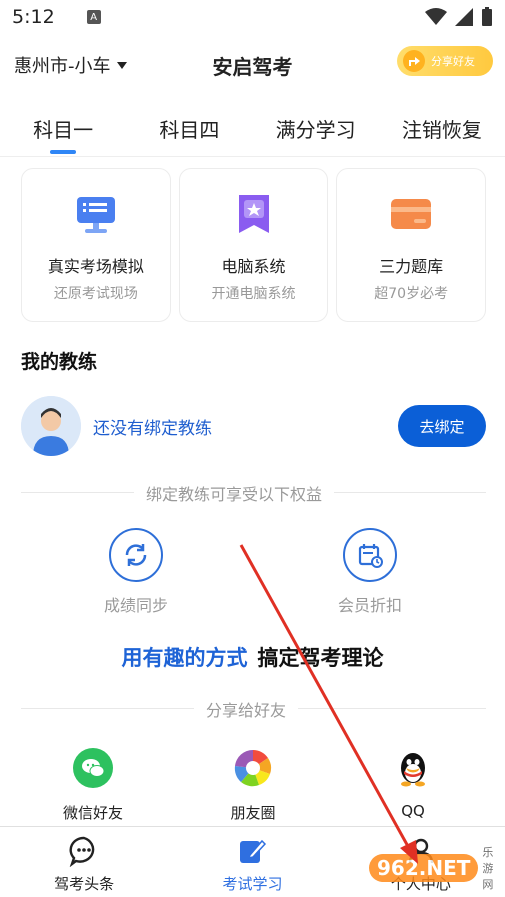  Describe the element at coordinates (33, 17) in the screenshot. I see `status-time: 5:12` at that location.